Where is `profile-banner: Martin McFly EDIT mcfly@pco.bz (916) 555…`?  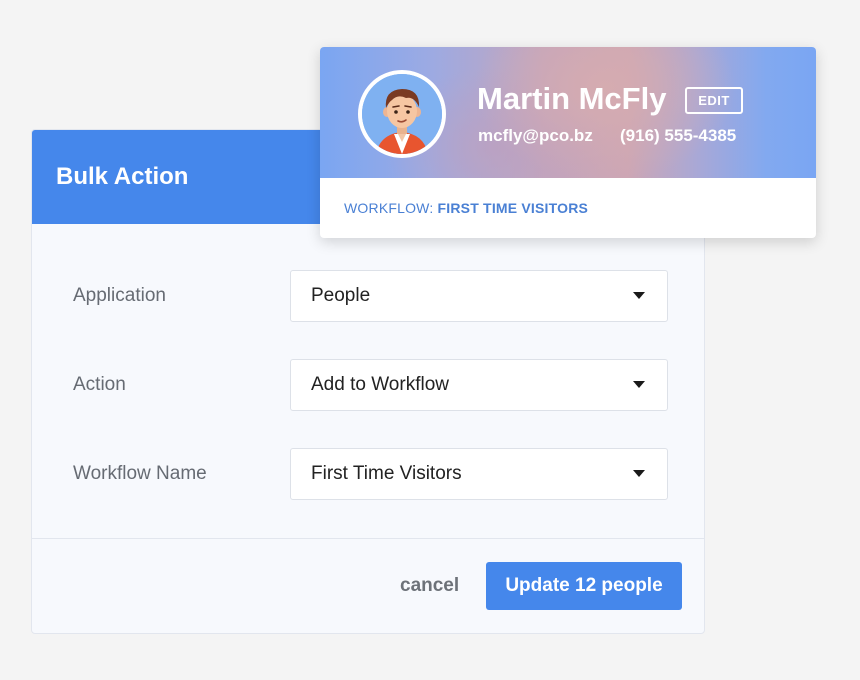
profile-banner: Martin McFly EDIT mcfly@pco.bz (916) 555… is located at coordinates (568, 112).